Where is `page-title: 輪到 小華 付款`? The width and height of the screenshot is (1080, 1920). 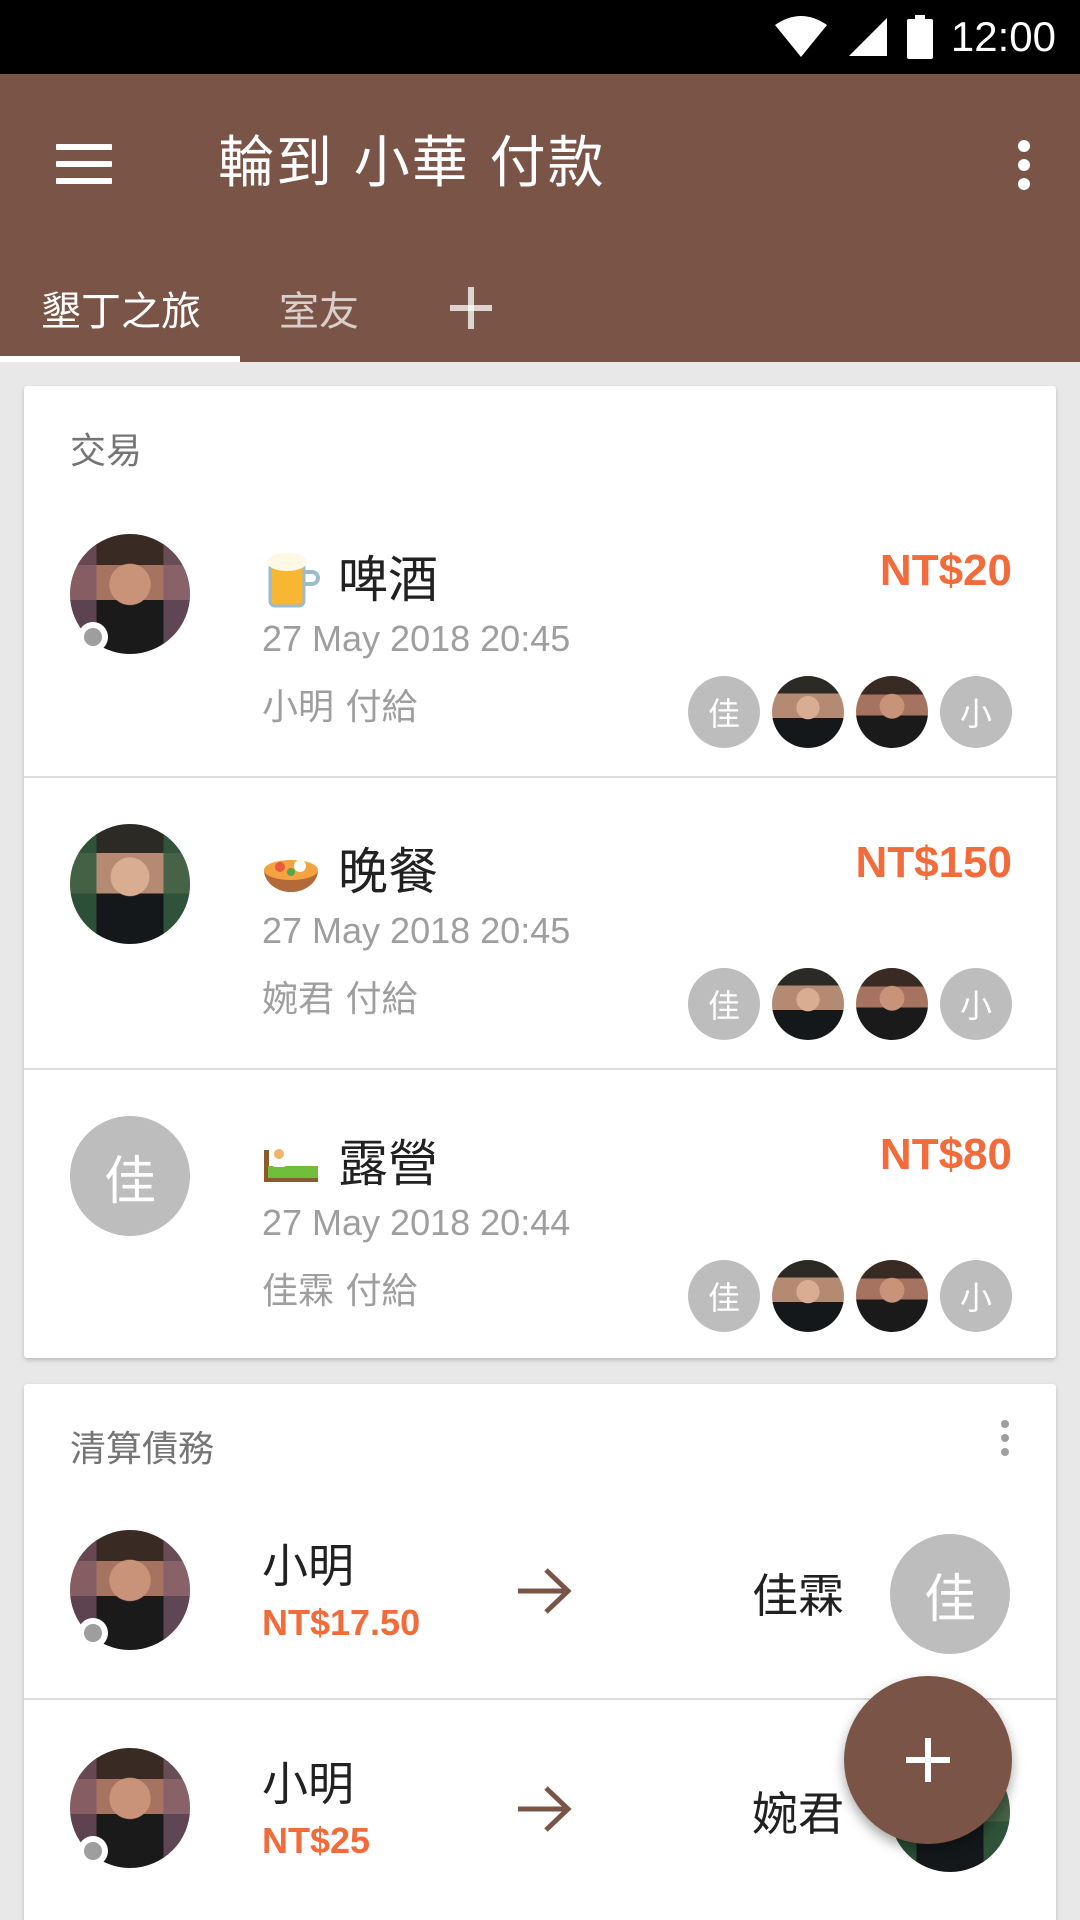
page-title: 輪到 小華 付款 is located at coordinates (412, 163).